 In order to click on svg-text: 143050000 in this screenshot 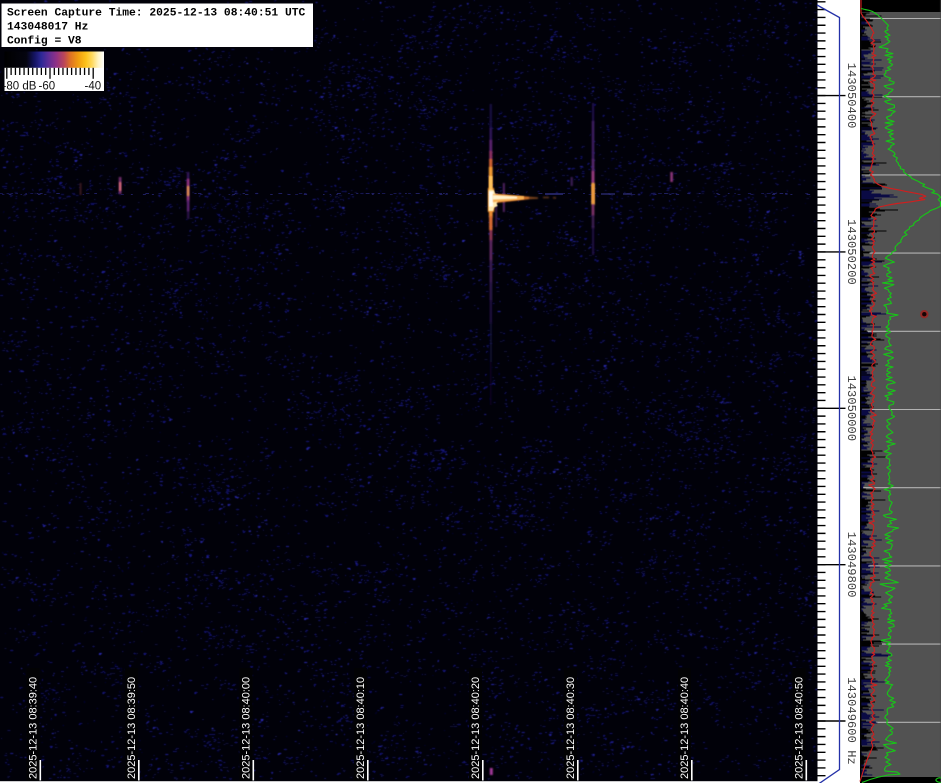, I will do `click(851, 408)`.